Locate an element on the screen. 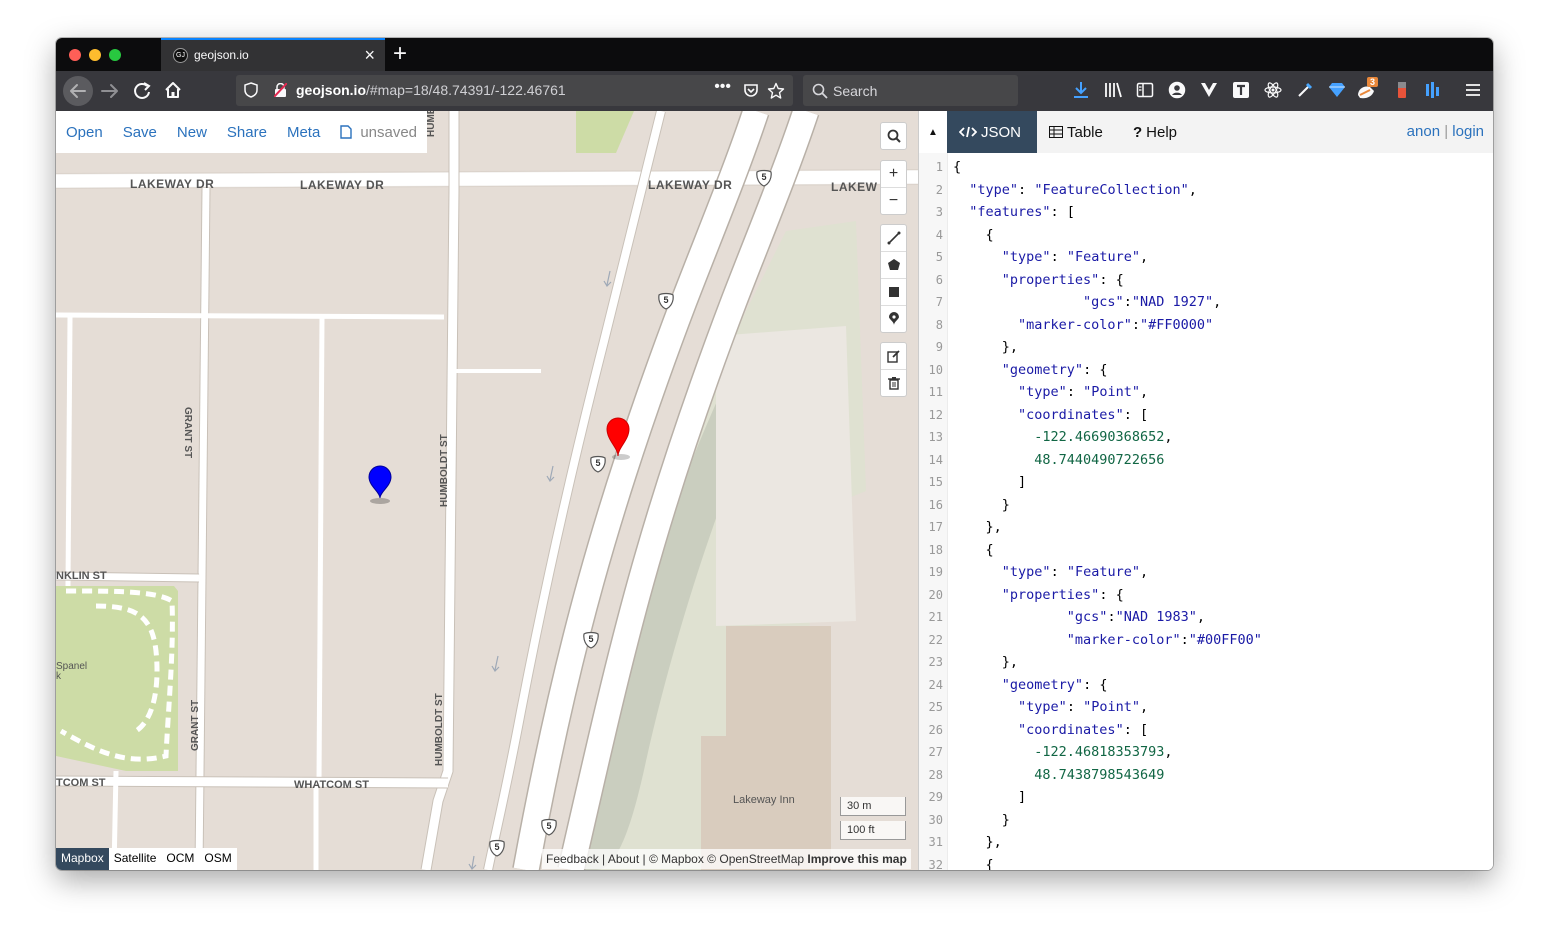  marker-red is located at coordinates (620, 438).